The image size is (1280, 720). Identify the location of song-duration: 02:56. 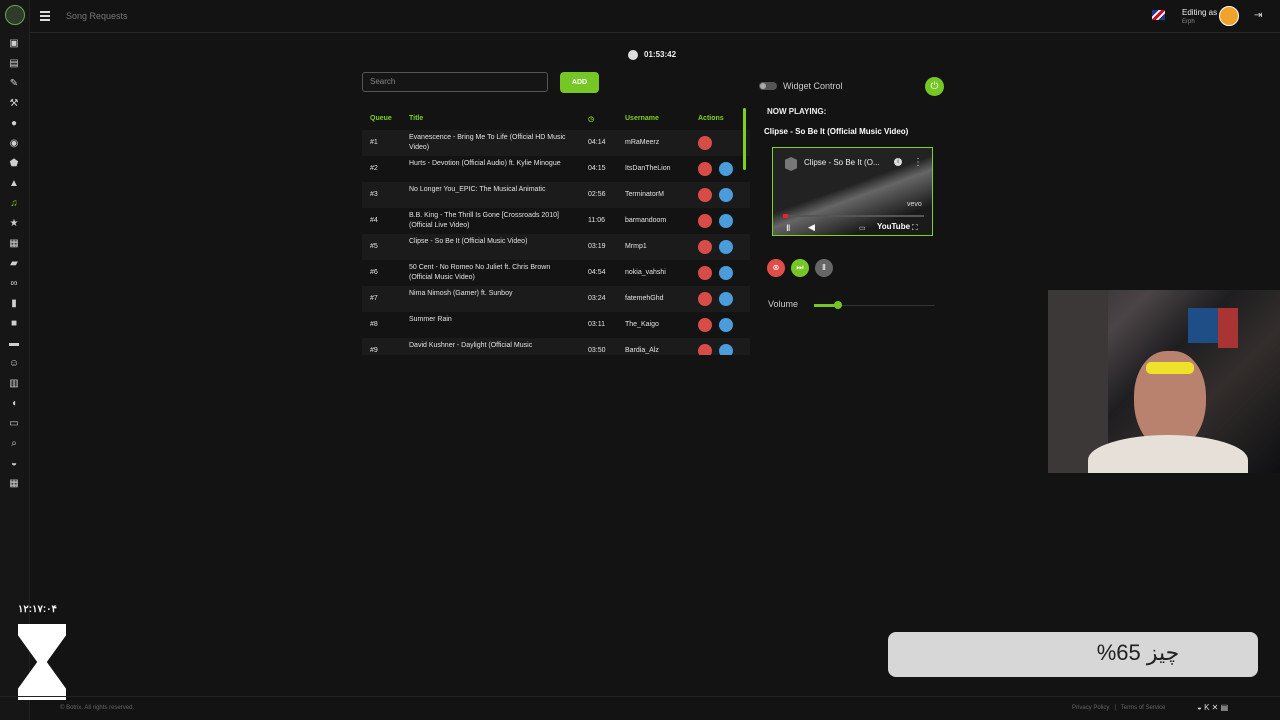
(597, 194).